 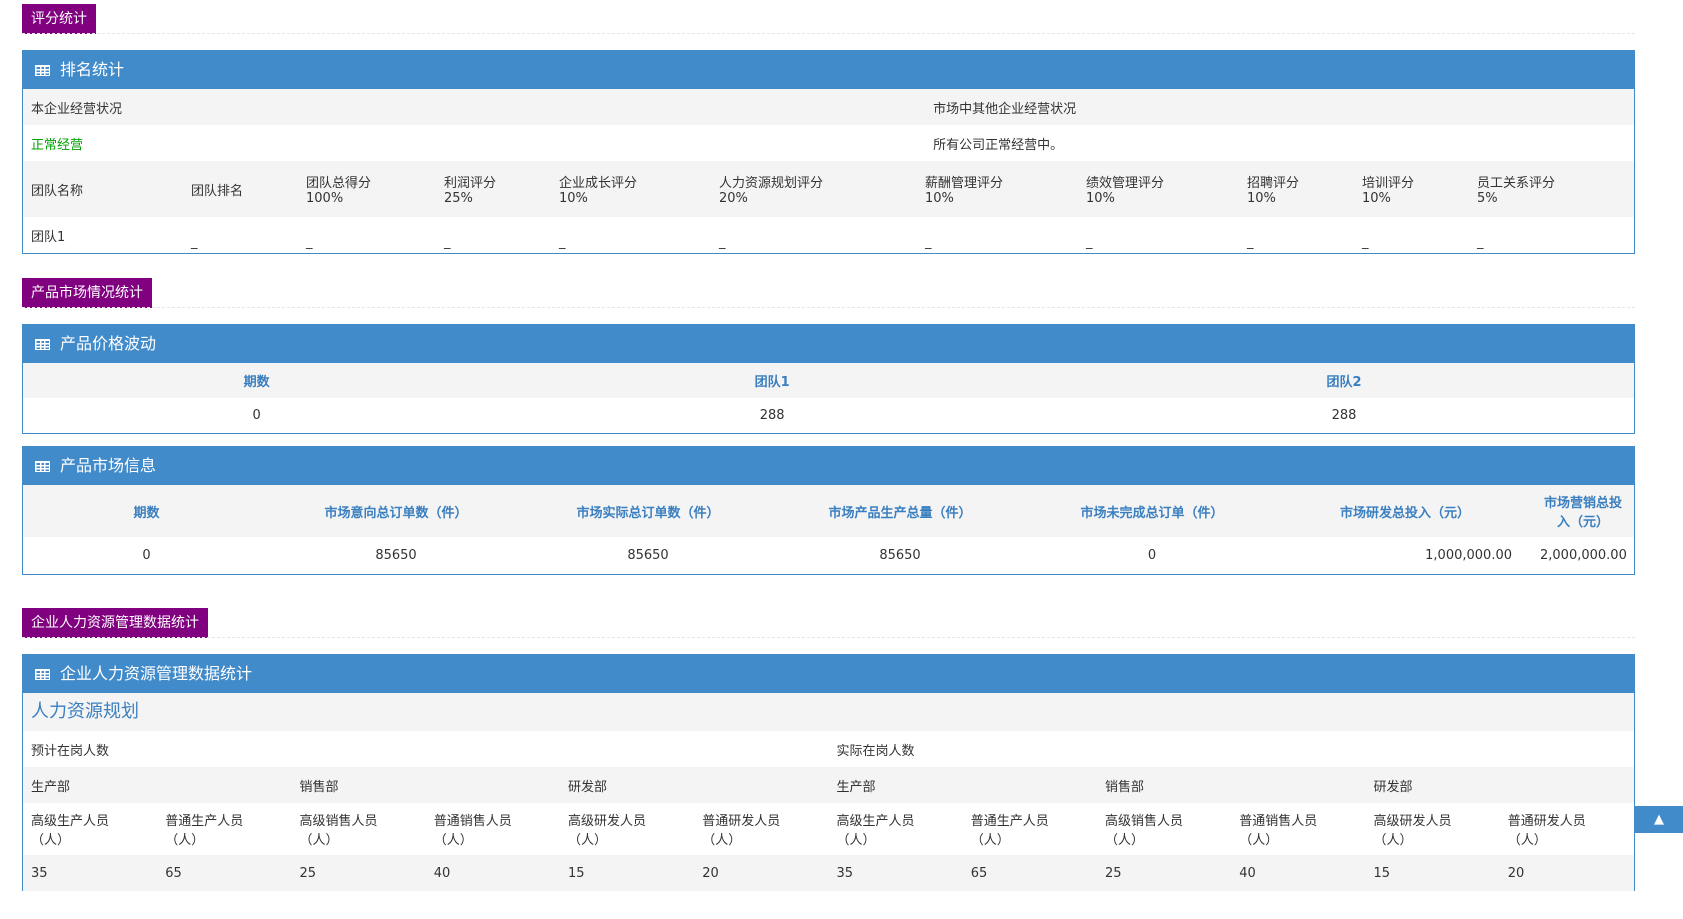 I want to click on section-title-score: 评分统计, so click(x=59, y=19).